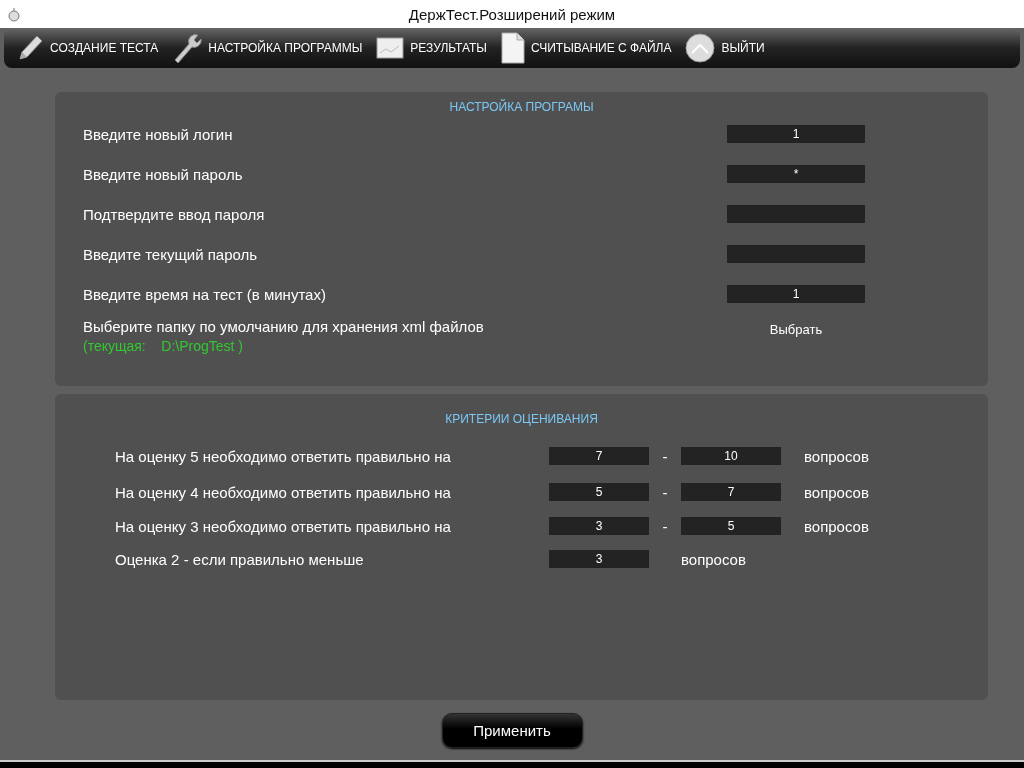 The height and width of the screenshot is (768, 1024). What do you see at coordinates (87, 48) in the screenshot?
I see `toolbar-button: СОЗДАНИЕ ТЕСТА` at bounding box center [87, 48].